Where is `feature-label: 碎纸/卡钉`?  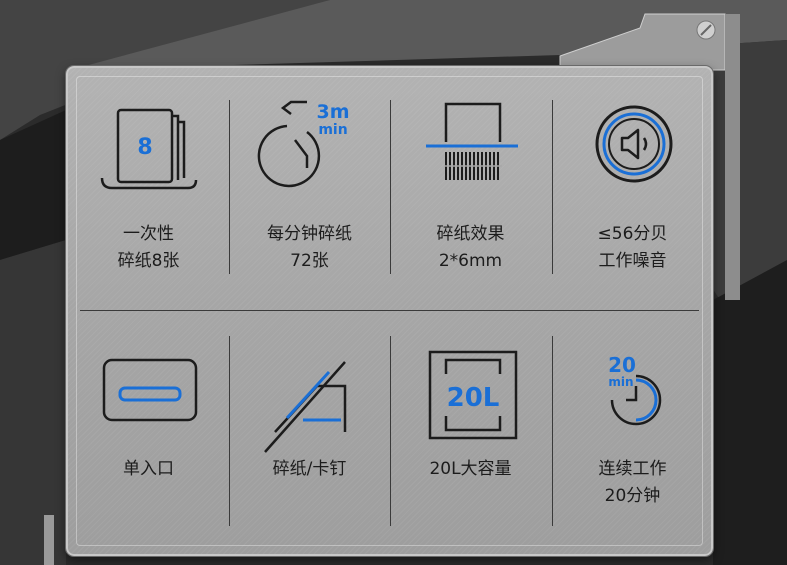
feature-label: 碎纸/卡钉 is located at coordinates (309, 469).